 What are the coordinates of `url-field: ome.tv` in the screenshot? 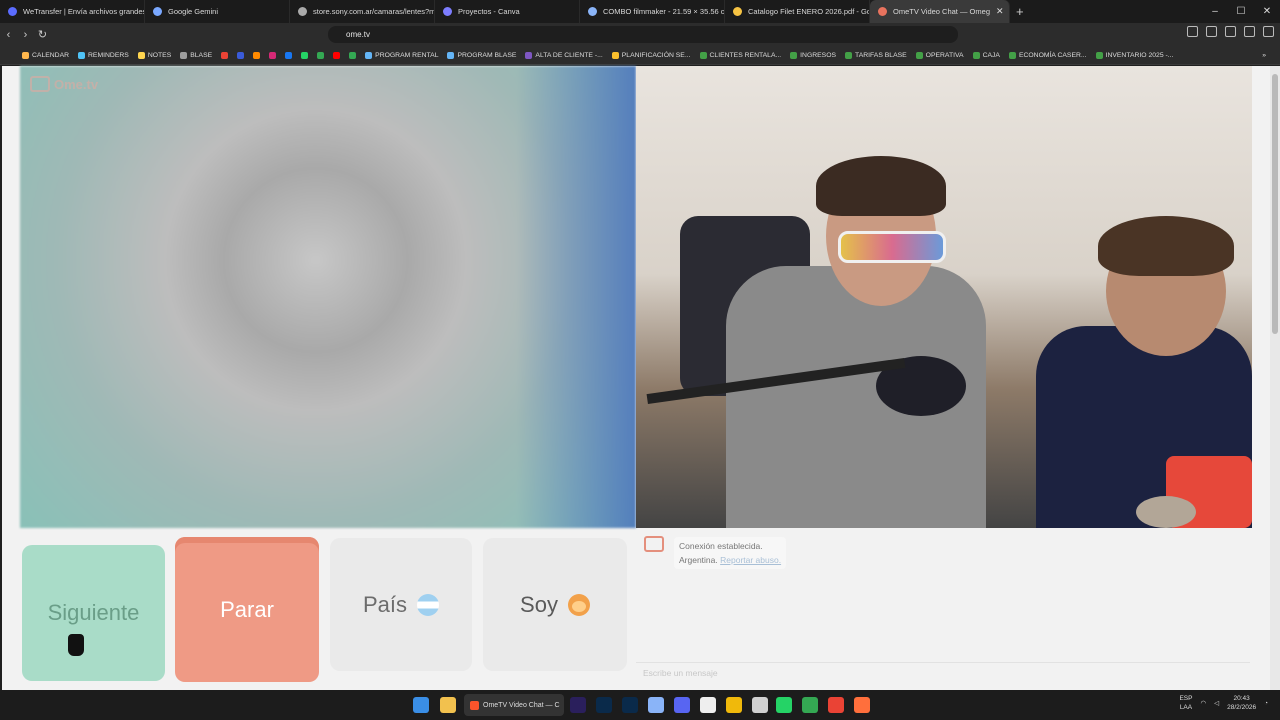 It's located at (643, 34).